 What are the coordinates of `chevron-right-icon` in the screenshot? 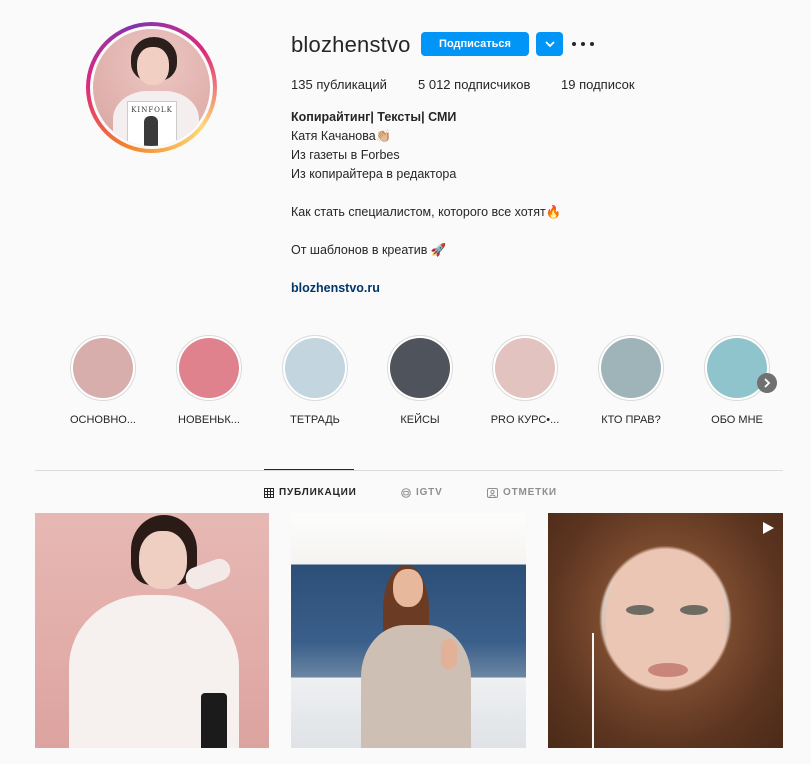 It's located at (767, 383).